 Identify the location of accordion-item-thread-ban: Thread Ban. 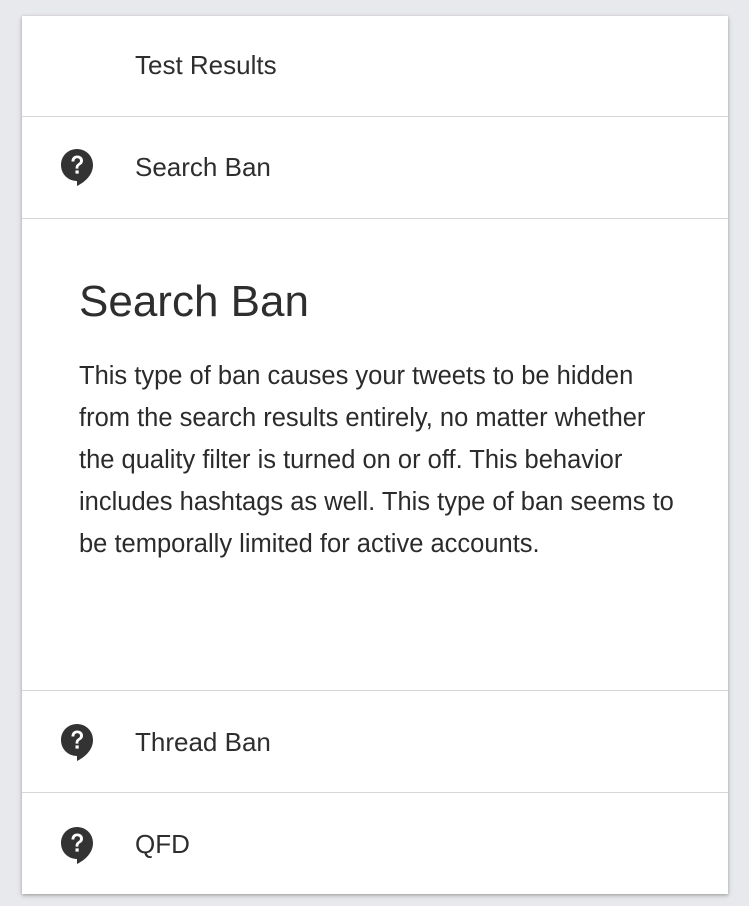
(375, 742).